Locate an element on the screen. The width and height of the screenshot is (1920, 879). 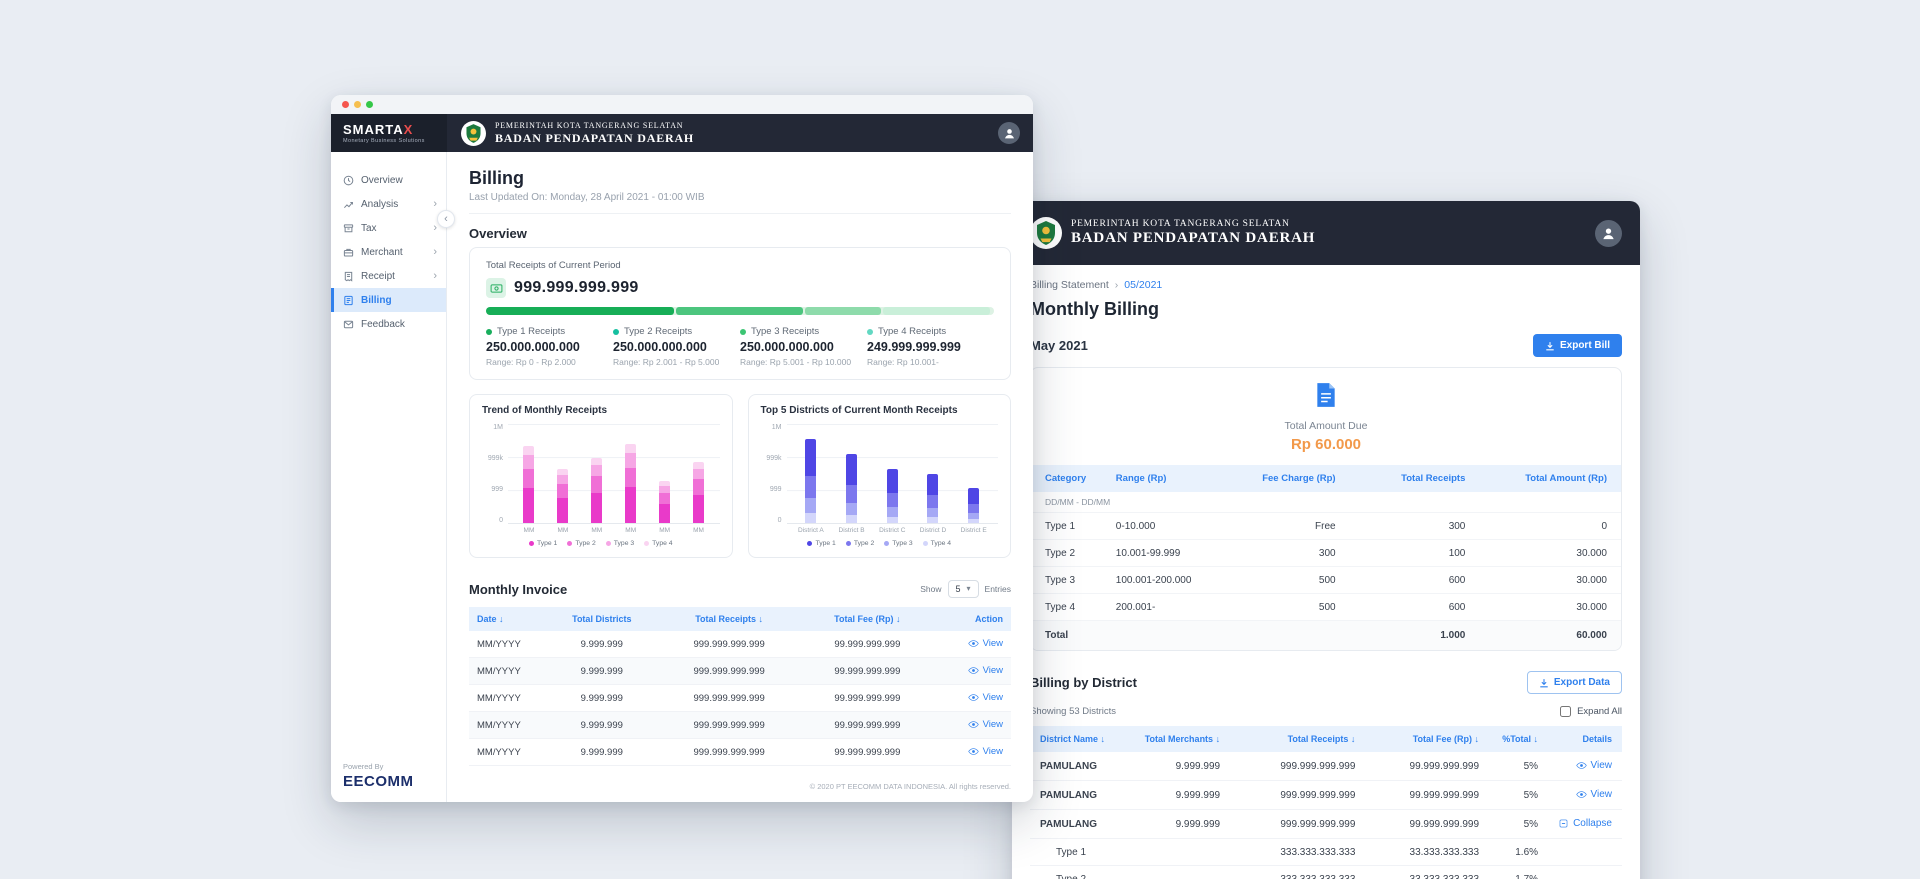
column-header-district-name: District Name ↓ is located at coordinates (1080, 739).